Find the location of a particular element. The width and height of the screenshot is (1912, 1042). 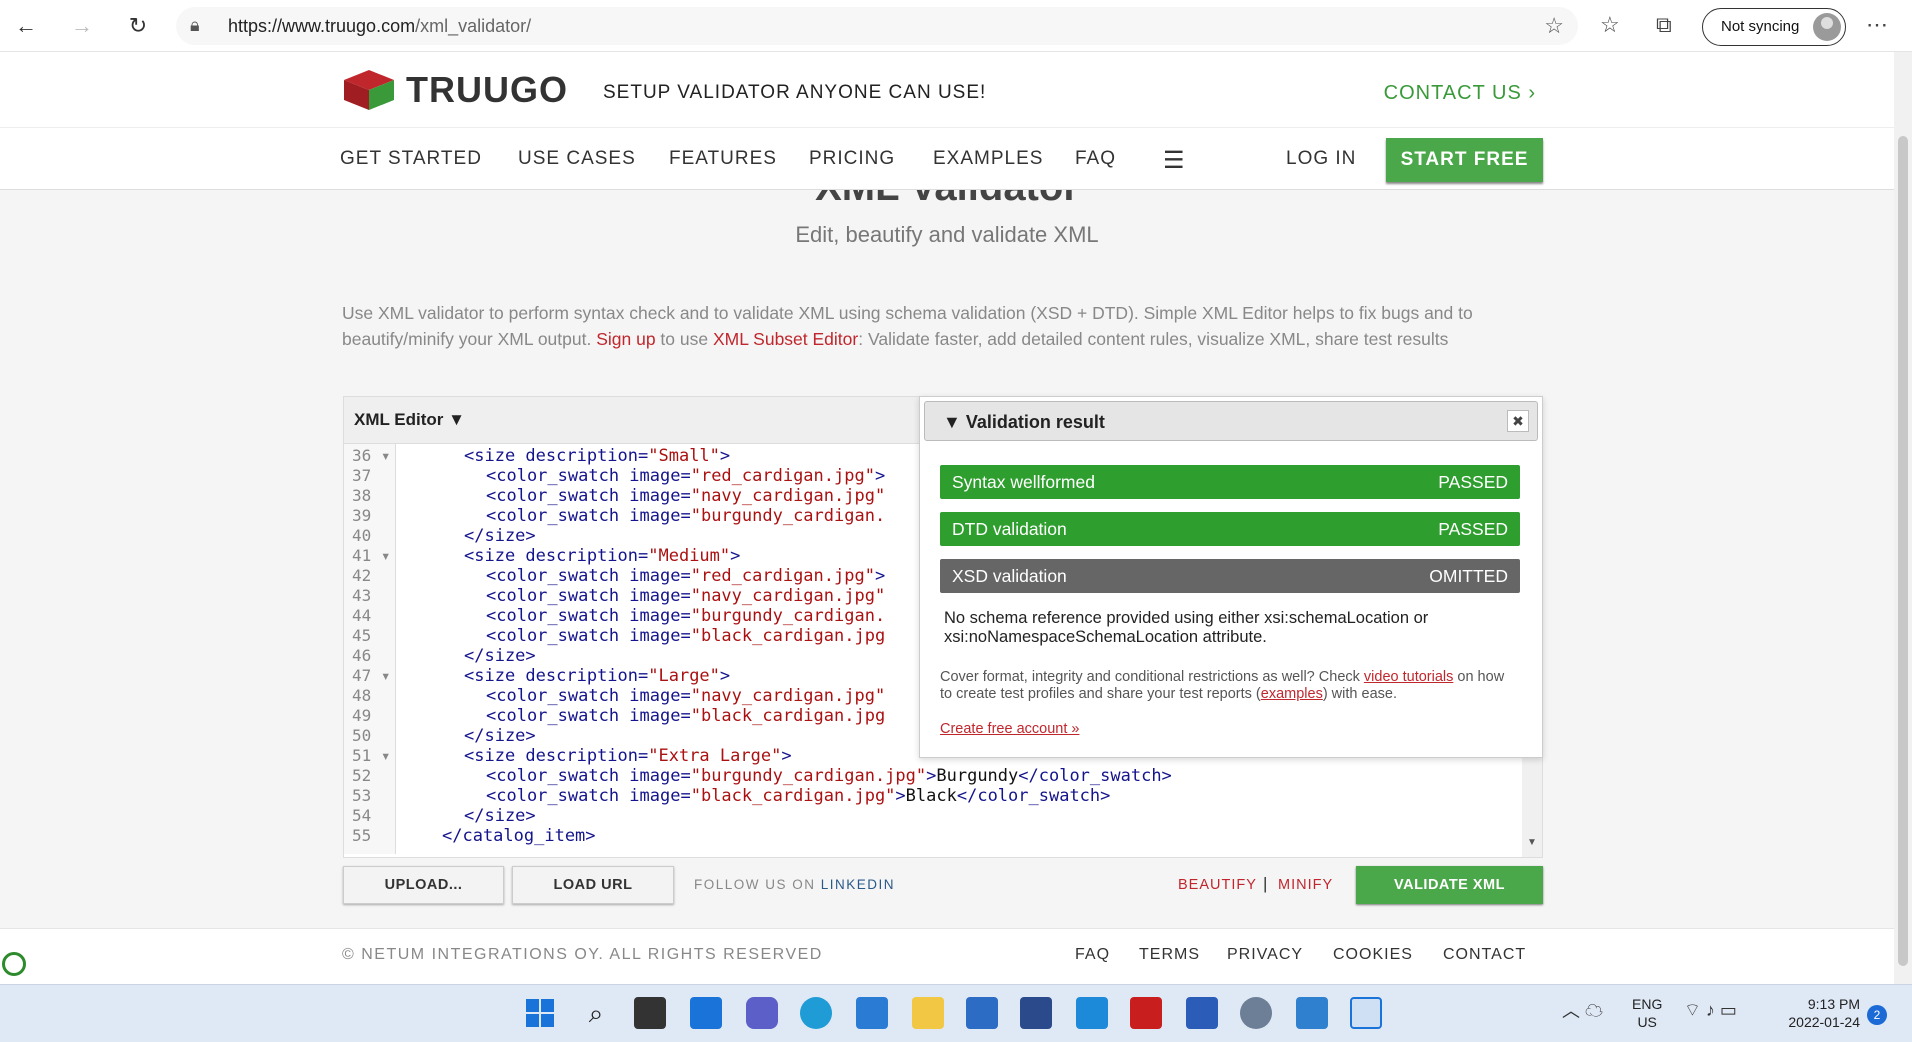

nav-pricing: PRICING is located at coordinates (852, 159).